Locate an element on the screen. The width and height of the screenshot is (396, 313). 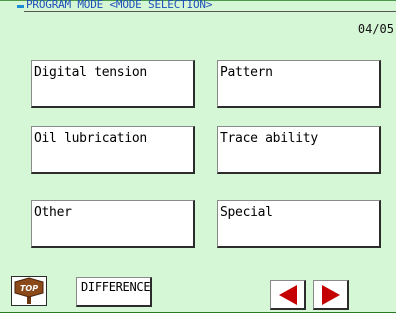
next-page-button is located at coordinates (331, 295).